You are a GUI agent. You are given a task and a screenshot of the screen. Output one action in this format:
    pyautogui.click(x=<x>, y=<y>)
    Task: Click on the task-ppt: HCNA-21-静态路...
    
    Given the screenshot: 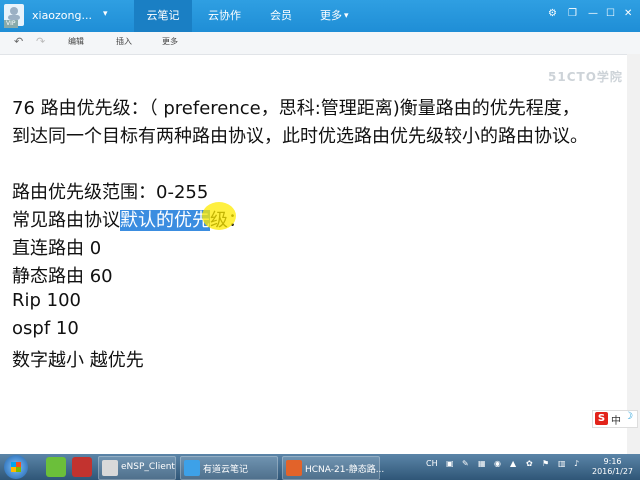 What is the action you would take?
    pyautogui.click(x=333, y=468)
    